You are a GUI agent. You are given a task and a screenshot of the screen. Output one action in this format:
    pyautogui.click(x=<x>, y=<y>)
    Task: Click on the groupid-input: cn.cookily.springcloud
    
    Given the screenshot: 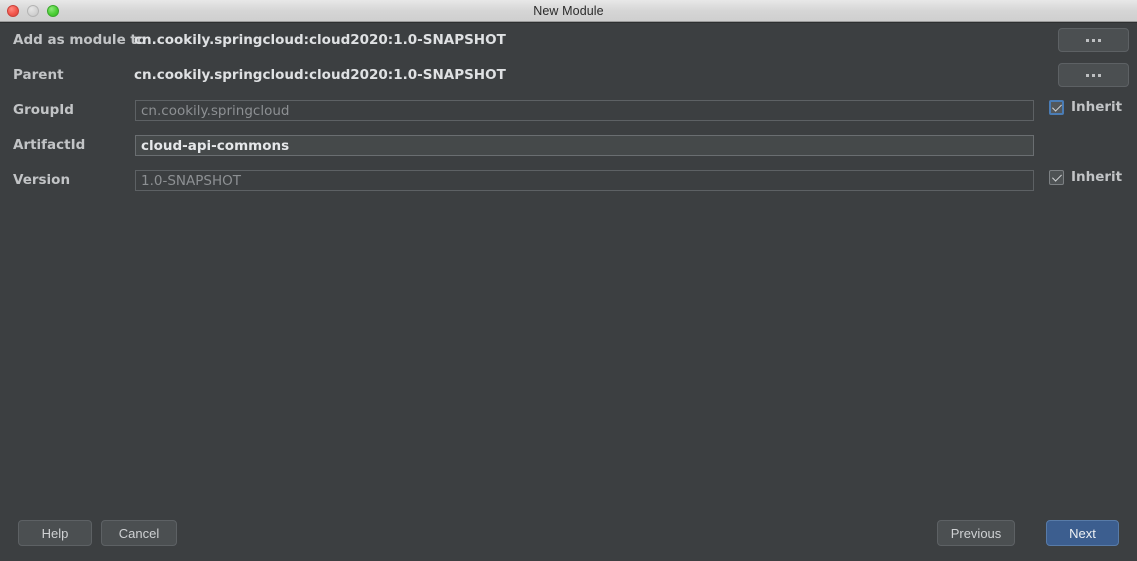 What is the action you would take?
    pyautogui.click(x=584, y=110)
    